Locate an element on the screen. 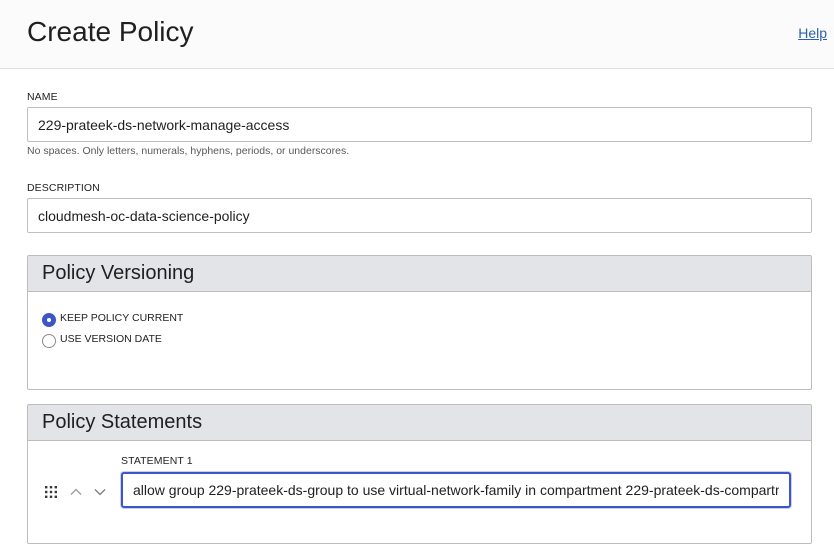 The width and height of the screenshot is (834, 544). name-input is located at coordinates (419, 124).